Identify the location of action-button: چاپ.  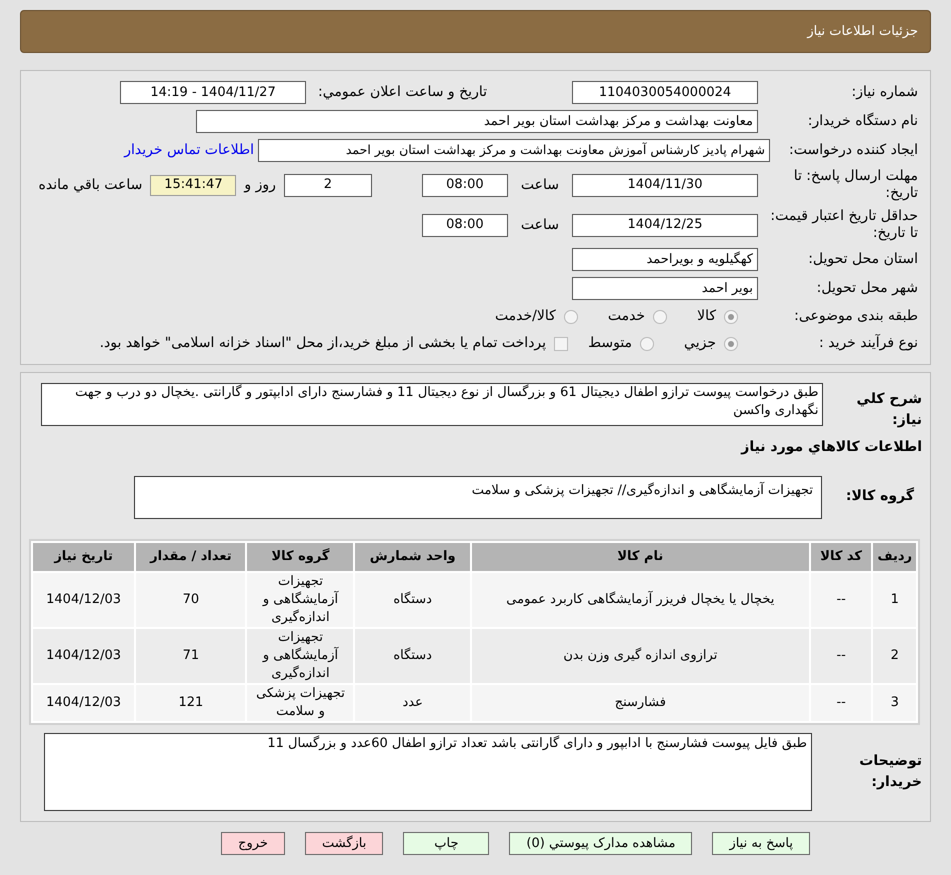
(446, 843).